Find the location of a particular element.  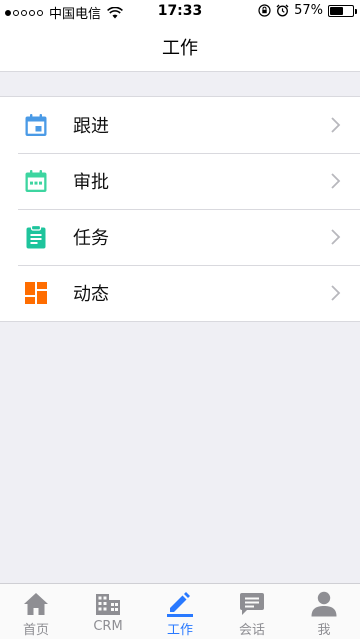

tab-home: 首页 is located at coordinates (36, 611).